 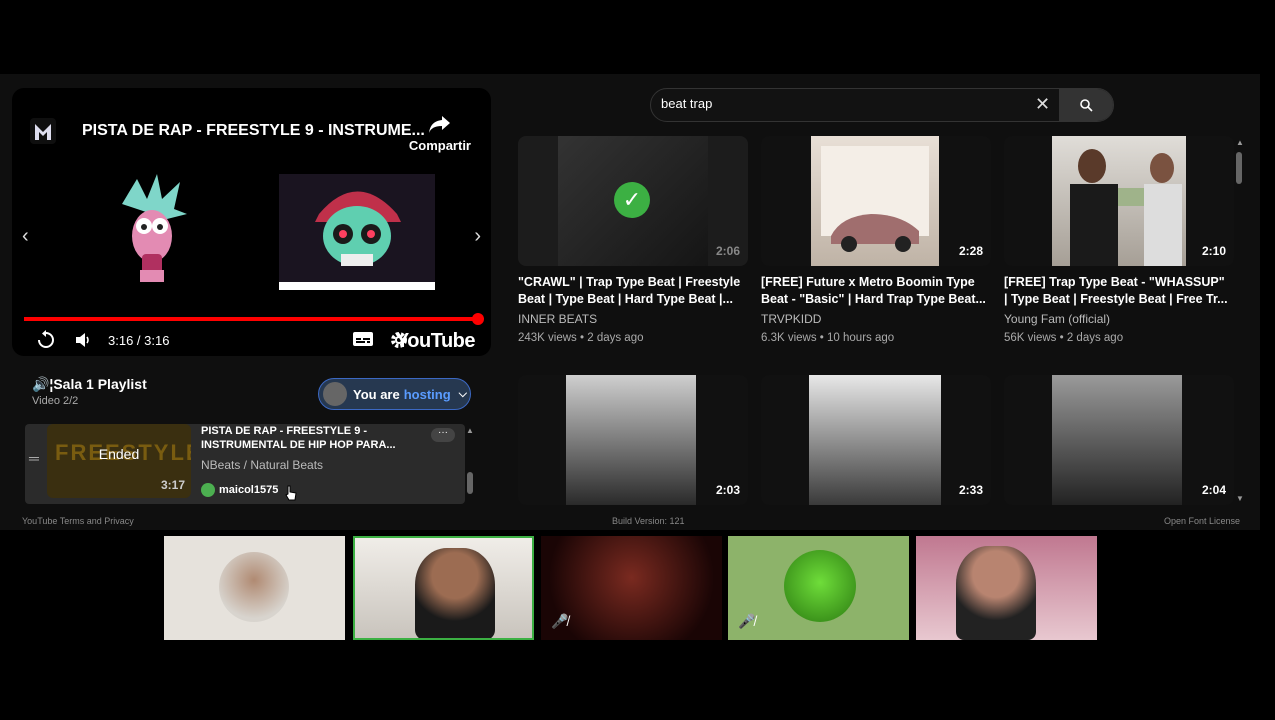 I want to click on search-icon, so click(x=1086, y=105).